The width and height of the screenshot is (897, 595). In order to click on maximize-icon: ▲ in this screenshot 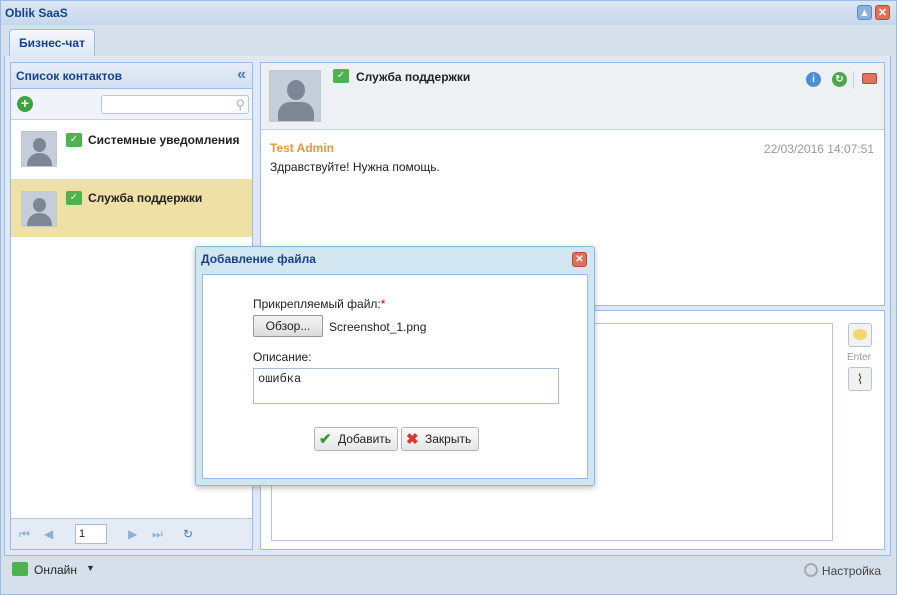, I will do `click(864, 12)`.